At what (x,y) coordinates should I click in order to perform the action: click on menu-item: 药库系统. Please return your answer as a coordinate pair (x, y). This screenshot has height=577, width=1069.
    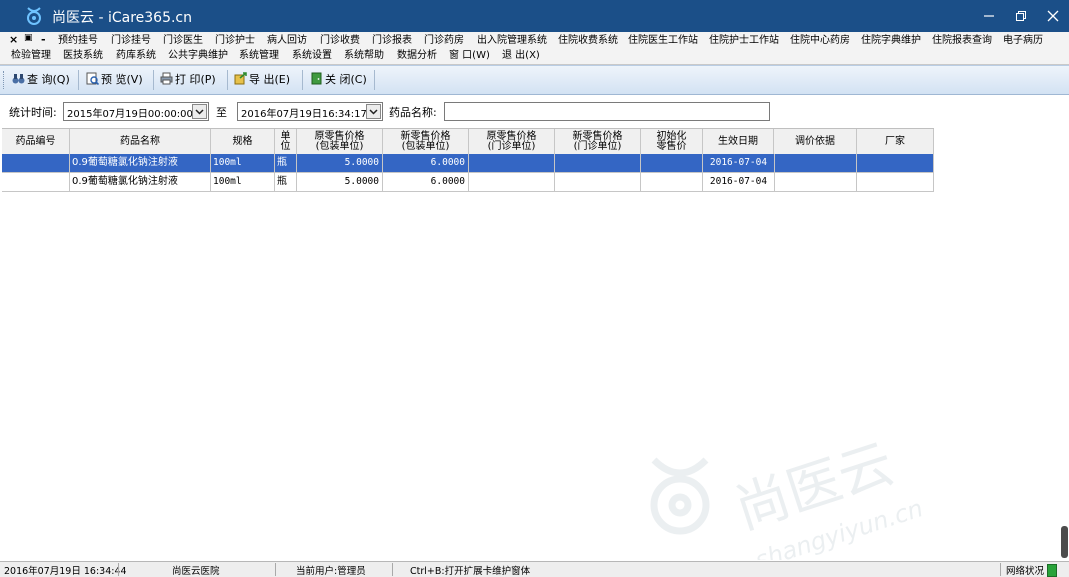
    Looking at the image, I should click on (136, 55).